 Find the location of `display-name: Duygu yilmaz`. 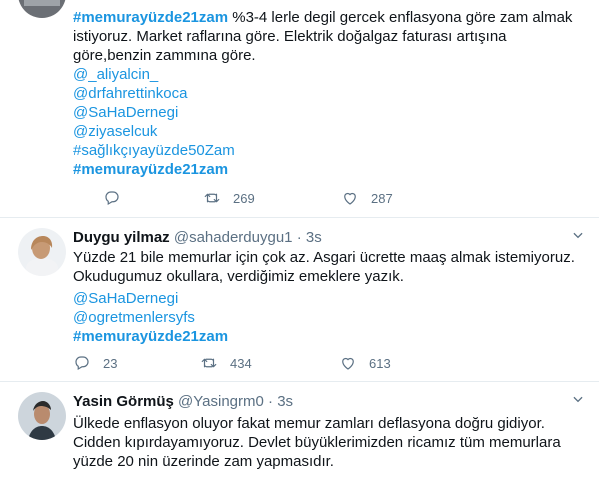

display-name: Duygu yilmaz is located at coordinates (121, 237).